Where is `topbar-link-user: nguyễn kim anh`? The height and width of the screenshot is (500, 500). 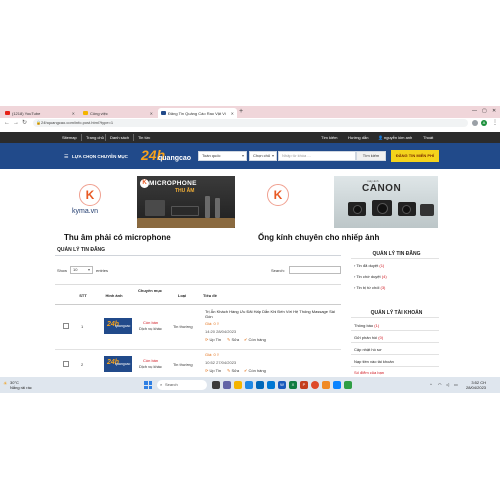 topbar-link-user: nguyễn kim anh is located at coordinates (398, 137).